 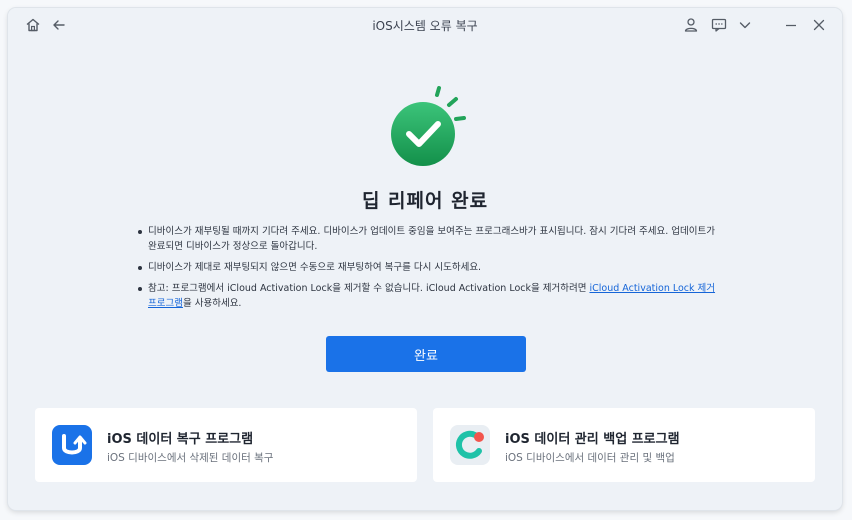 I want to click on chevron-down-icon, so click(x=745, y=25).